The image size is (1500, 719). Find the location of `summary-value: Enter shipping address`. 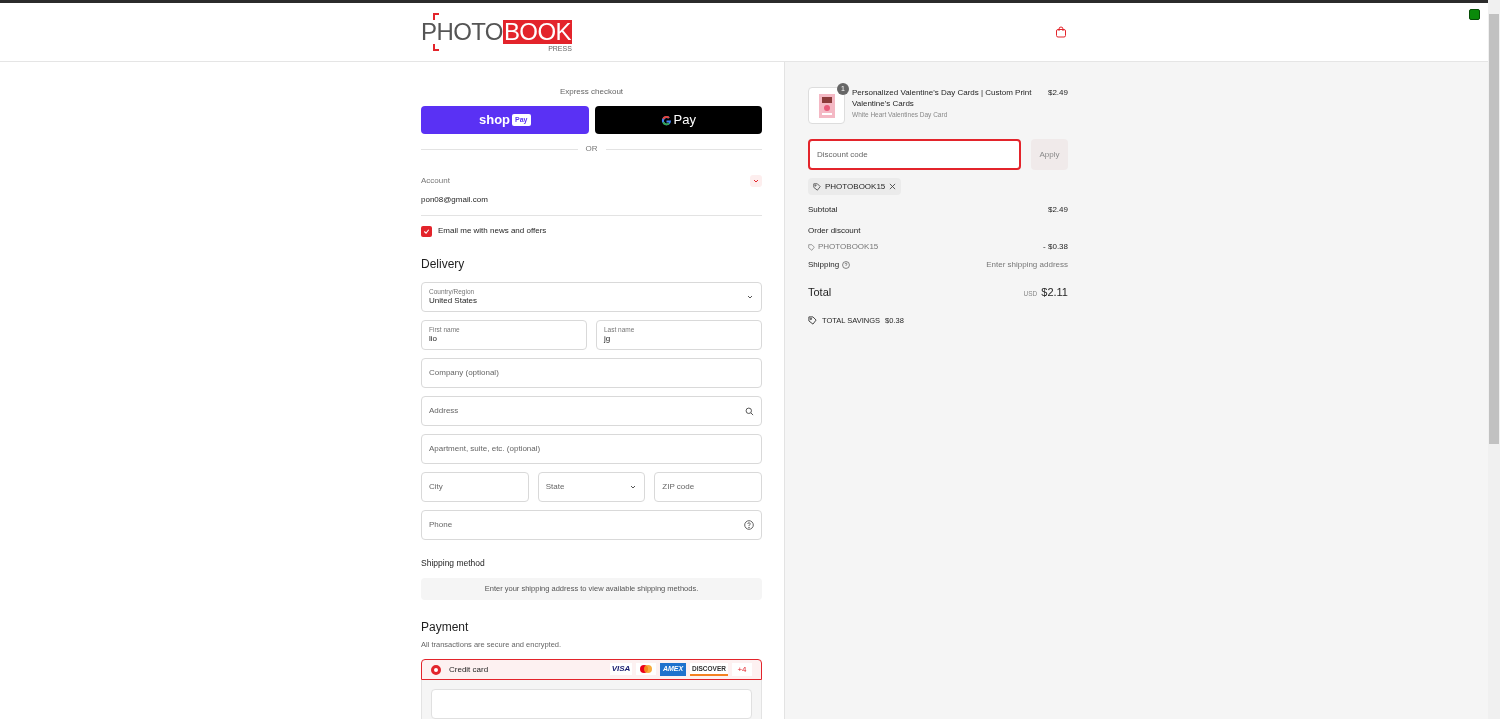

summary-value: Enter shipping address is located at coordinates (1027, 265).